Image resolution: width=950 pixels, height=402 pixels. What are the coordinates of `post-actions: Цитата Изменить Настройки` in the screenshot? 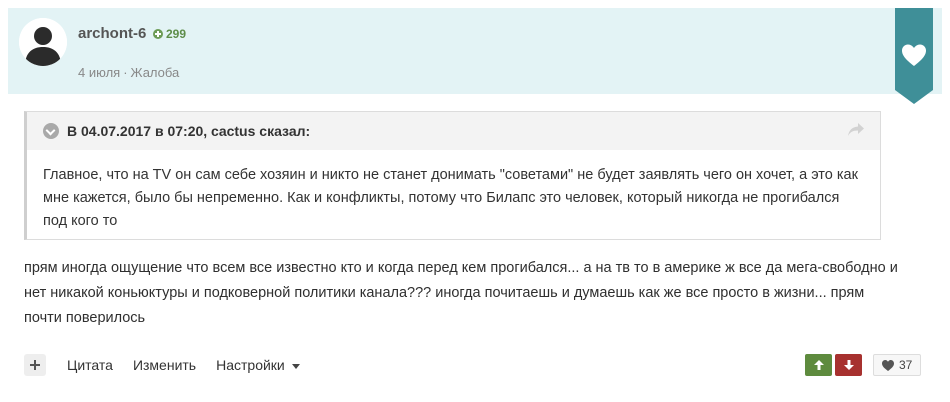 It's located at (162, 365).